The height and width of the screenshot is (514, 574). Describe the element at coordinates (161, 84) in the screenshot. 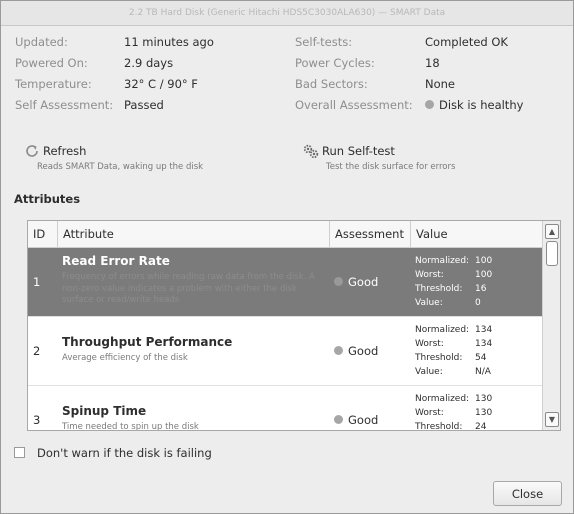

I see `temperature-value: 32° C / 90° F` at that location.